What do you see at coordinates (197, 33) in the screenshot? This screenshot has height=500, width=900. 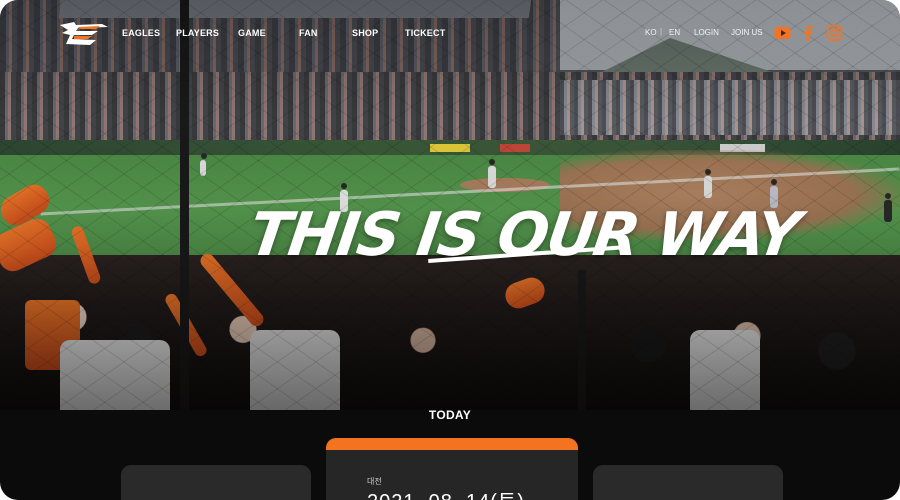 I see `nav-players: PLAYERS` at bounding box center [197, 33].